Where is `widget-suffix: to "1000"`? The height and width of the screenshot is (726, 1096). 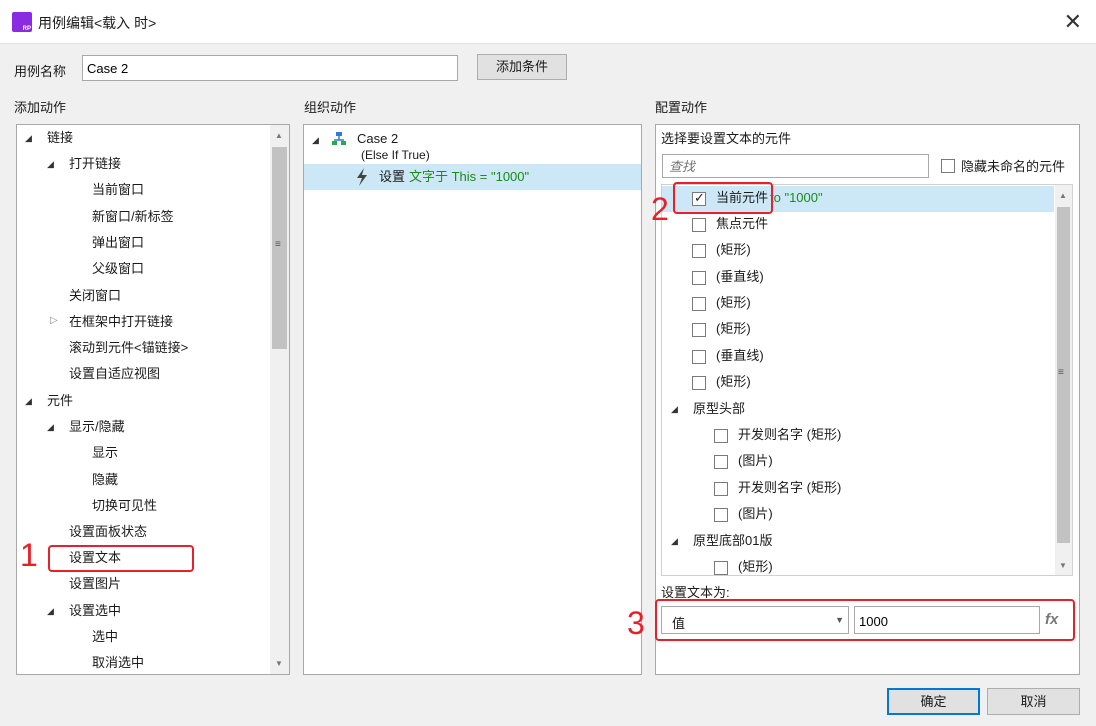
widget-suffix: to "1000" is located at coordinates (796, 197).